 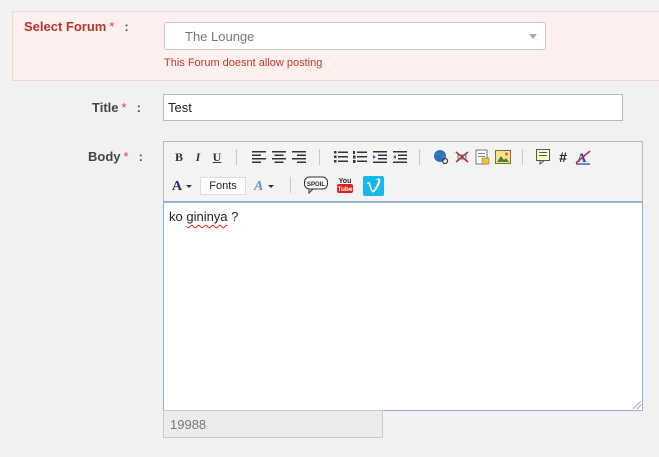 What do you see at coordinates (233, 216) in the screenshot?
I see `body-text-suffix: ?` at bounding box center [233, 216].